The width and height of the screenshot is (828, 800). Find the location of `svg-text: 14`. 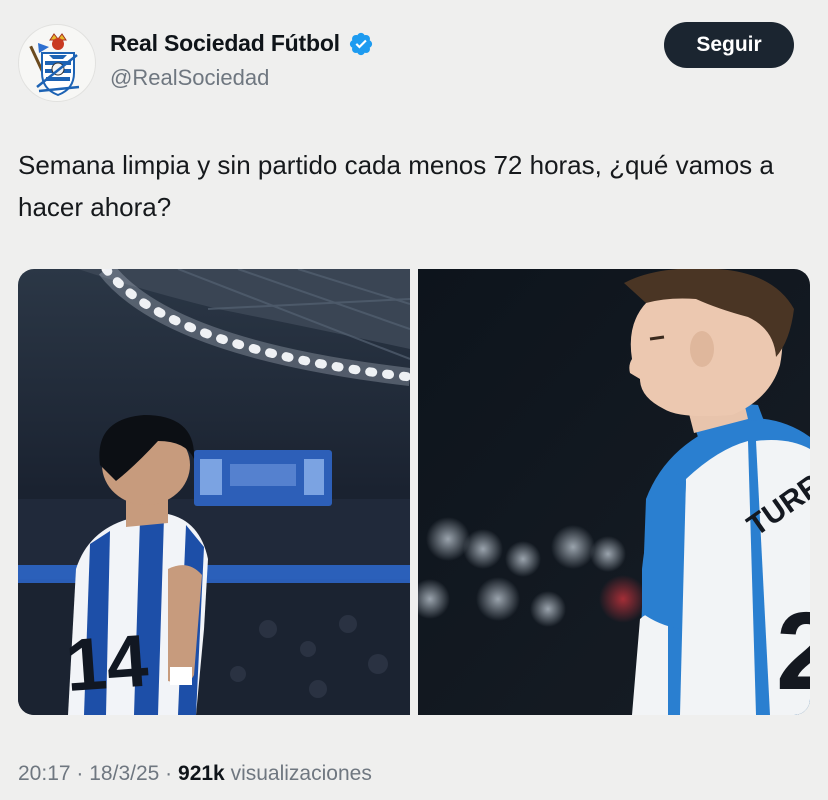

svg-text: 14 is located at coordinates (107, 663).